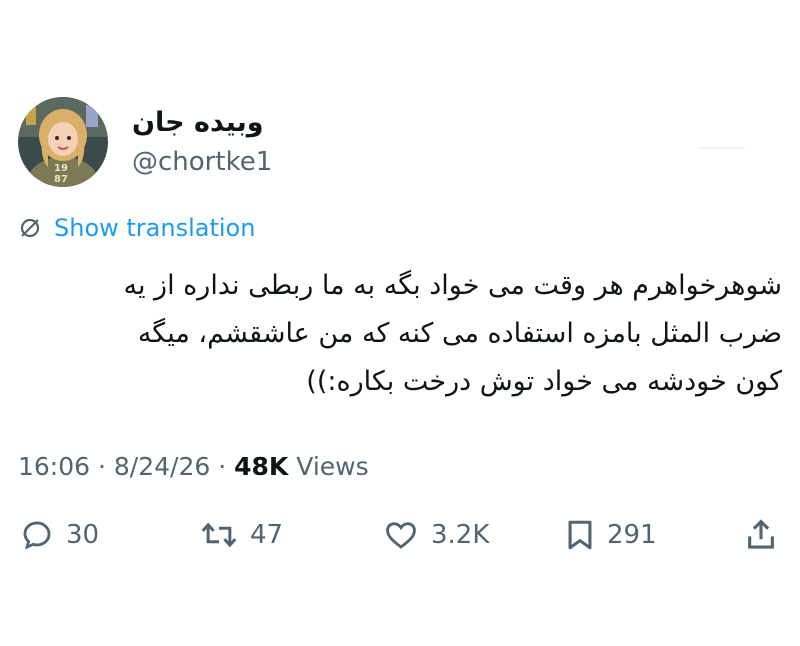 This screenshot has height=646, width=800. What do you see at coordinates (460, 535) in the screenshot?
I see `like-count: 3.2K` at bounding box center [460, 535].